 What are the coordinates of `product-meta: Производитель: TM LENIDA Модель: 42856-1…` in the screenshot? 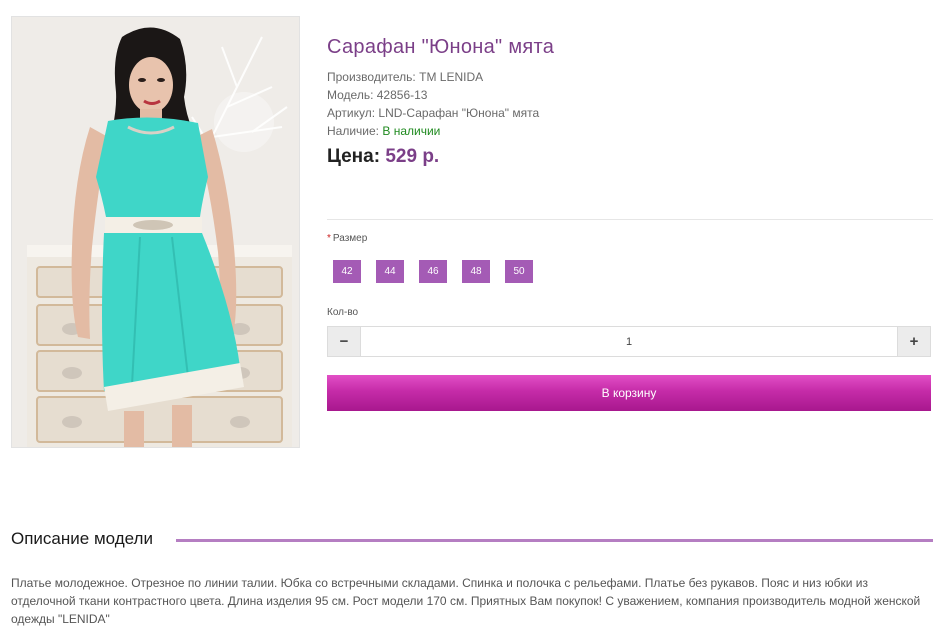 It's located at (433, 104).